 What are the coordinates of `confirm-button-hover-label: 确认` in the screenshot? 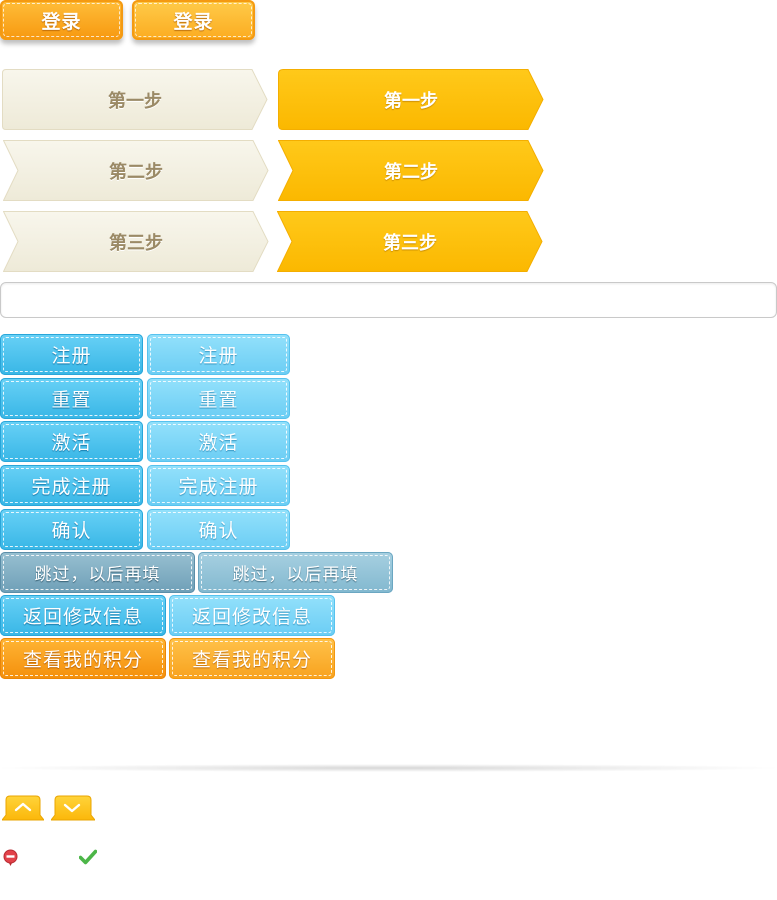 It's located at (218, 531).